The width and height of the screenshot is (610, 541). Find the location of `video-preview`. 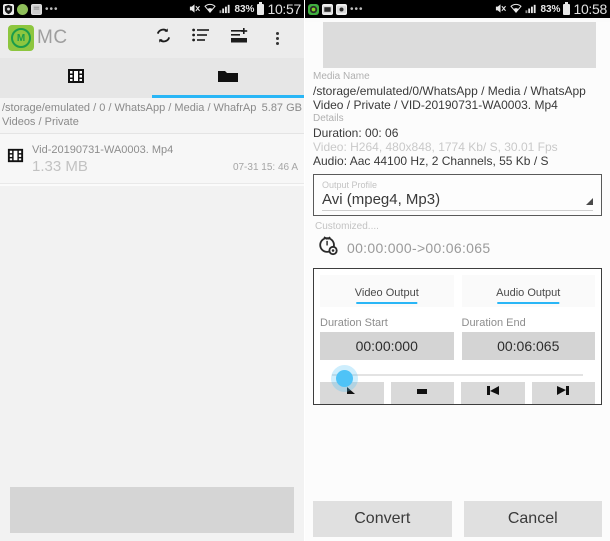

video-preview is located at coordinates (459, 45).